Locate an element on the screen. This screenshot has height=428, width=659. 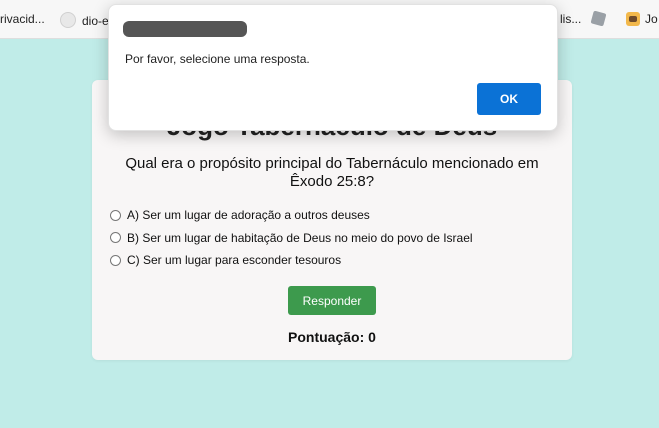
github-icon is located at coordinates (68, 20).